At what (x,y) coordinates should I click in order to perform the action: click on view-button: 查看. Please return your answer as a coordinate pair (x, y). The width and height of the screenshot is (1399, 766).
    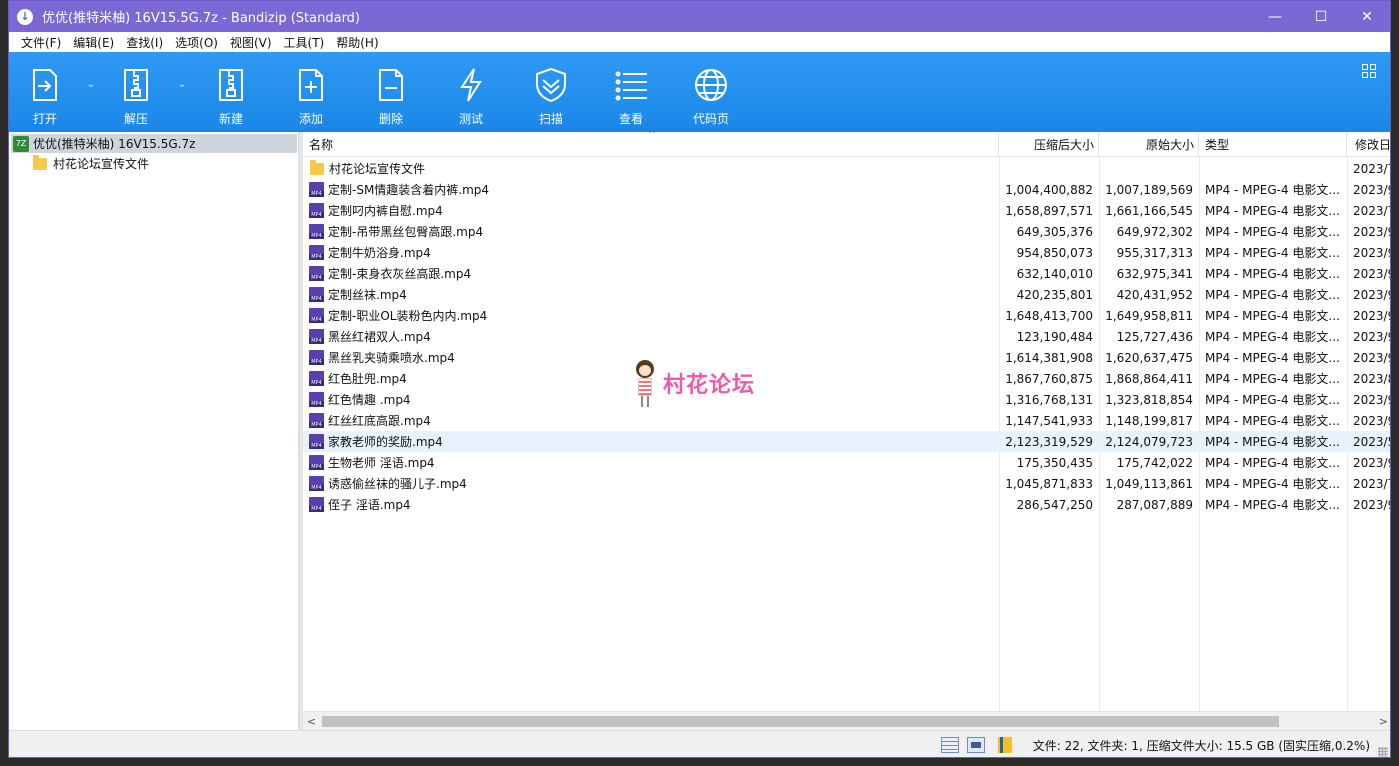
    Looking at the image, I should click on (631, 92).